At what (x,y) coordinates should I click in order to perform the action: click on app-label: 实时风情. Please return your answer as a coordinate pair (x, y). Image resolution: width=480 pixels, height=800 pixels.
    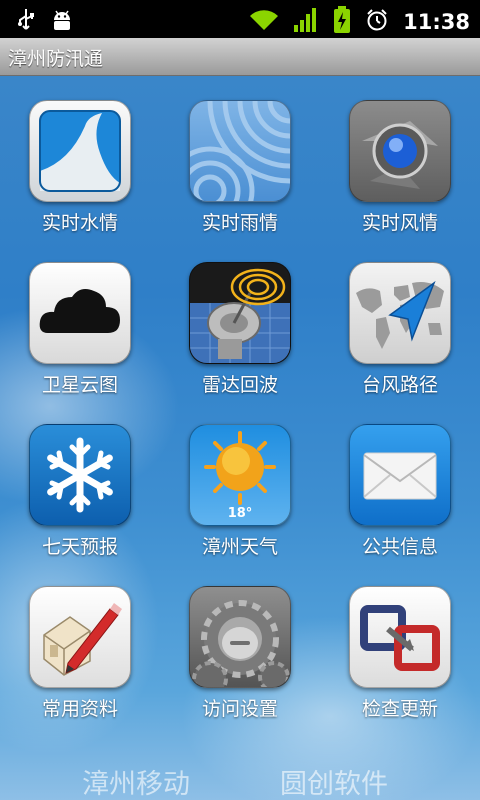
    Looking at the image, I should click on (399, 223).